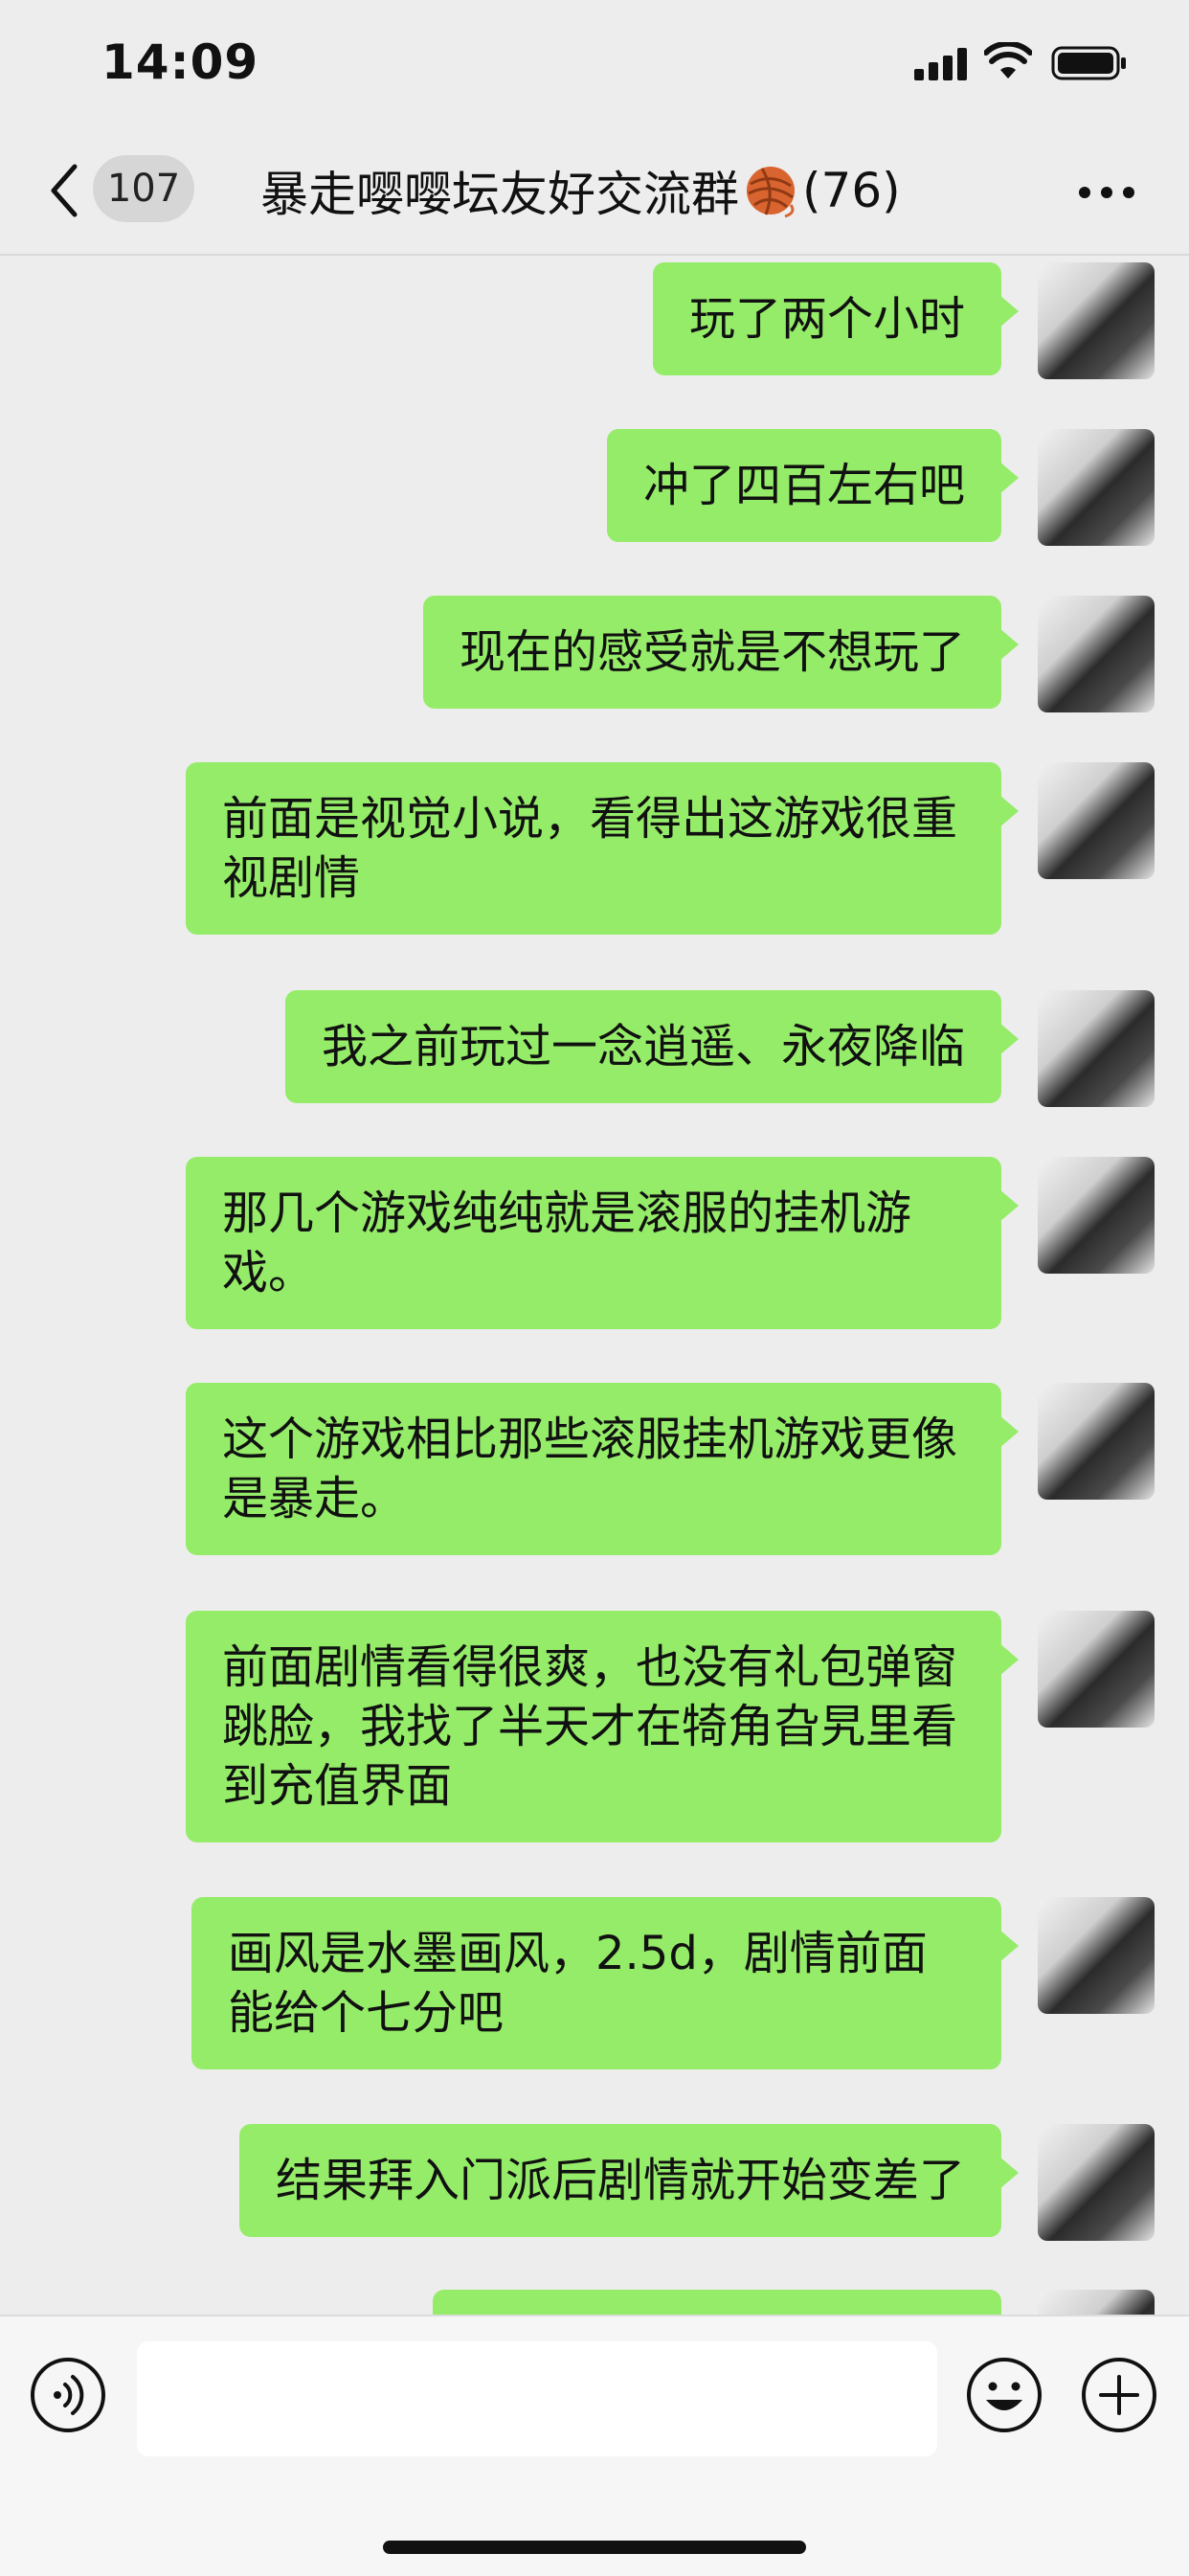 Image resolution: width=1189 pixels, height=2576 pixels. I want to click on plus-icon, so click(1119, 2395).